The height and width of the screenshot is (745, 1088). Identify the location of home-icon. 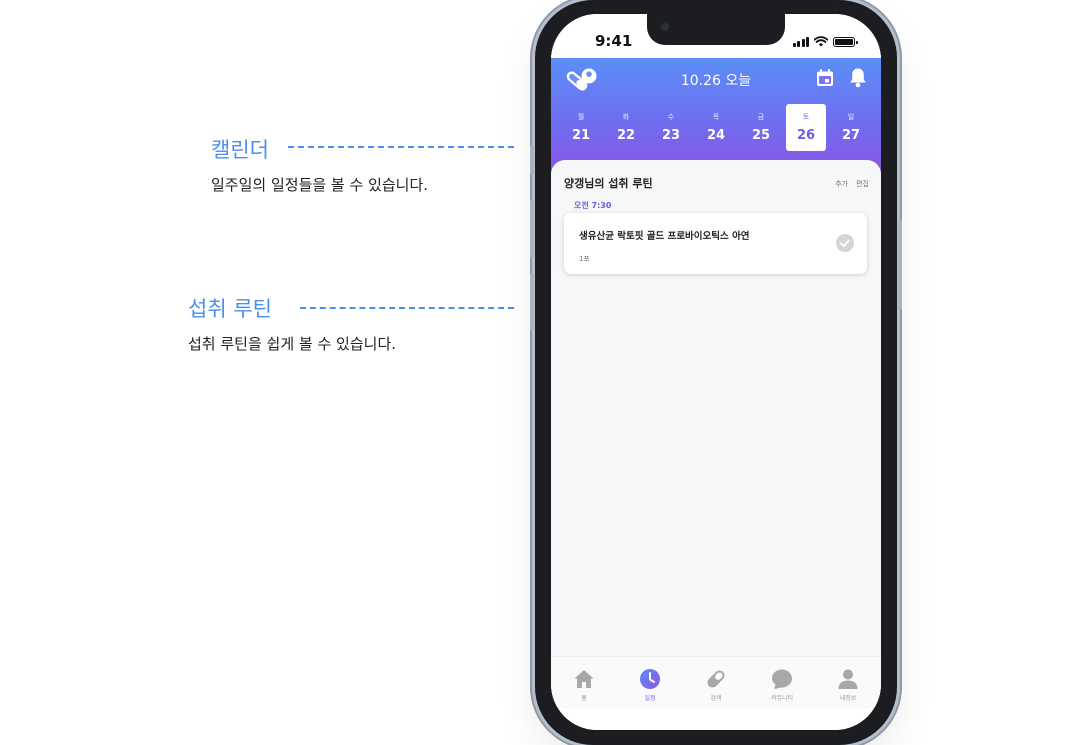
(584, 679).